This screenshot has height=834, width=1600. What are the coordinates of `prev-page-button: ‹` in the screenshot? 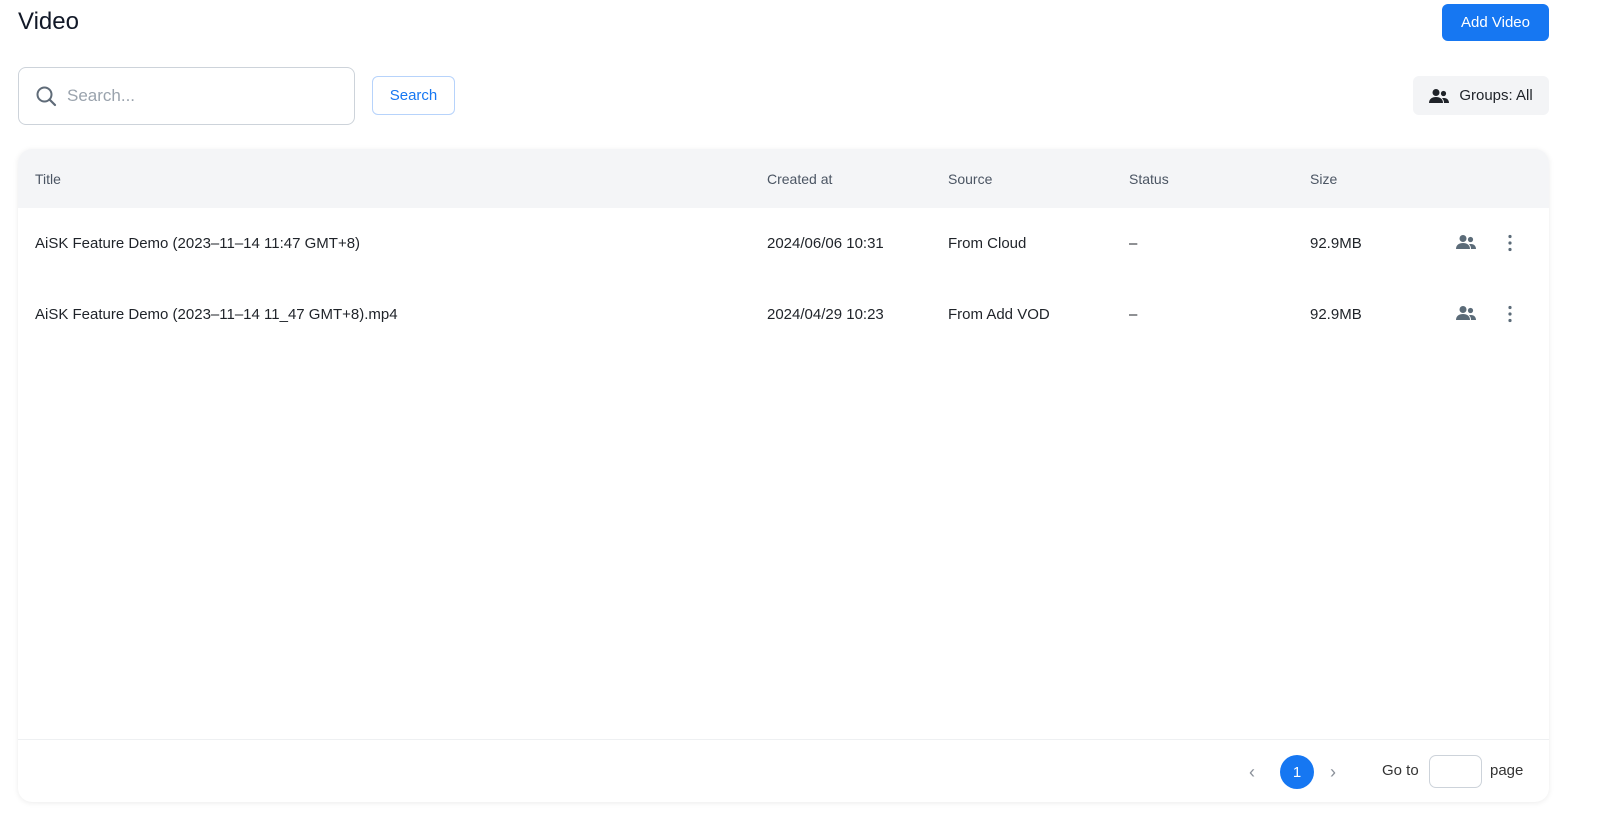 It's located at (1252, 772).